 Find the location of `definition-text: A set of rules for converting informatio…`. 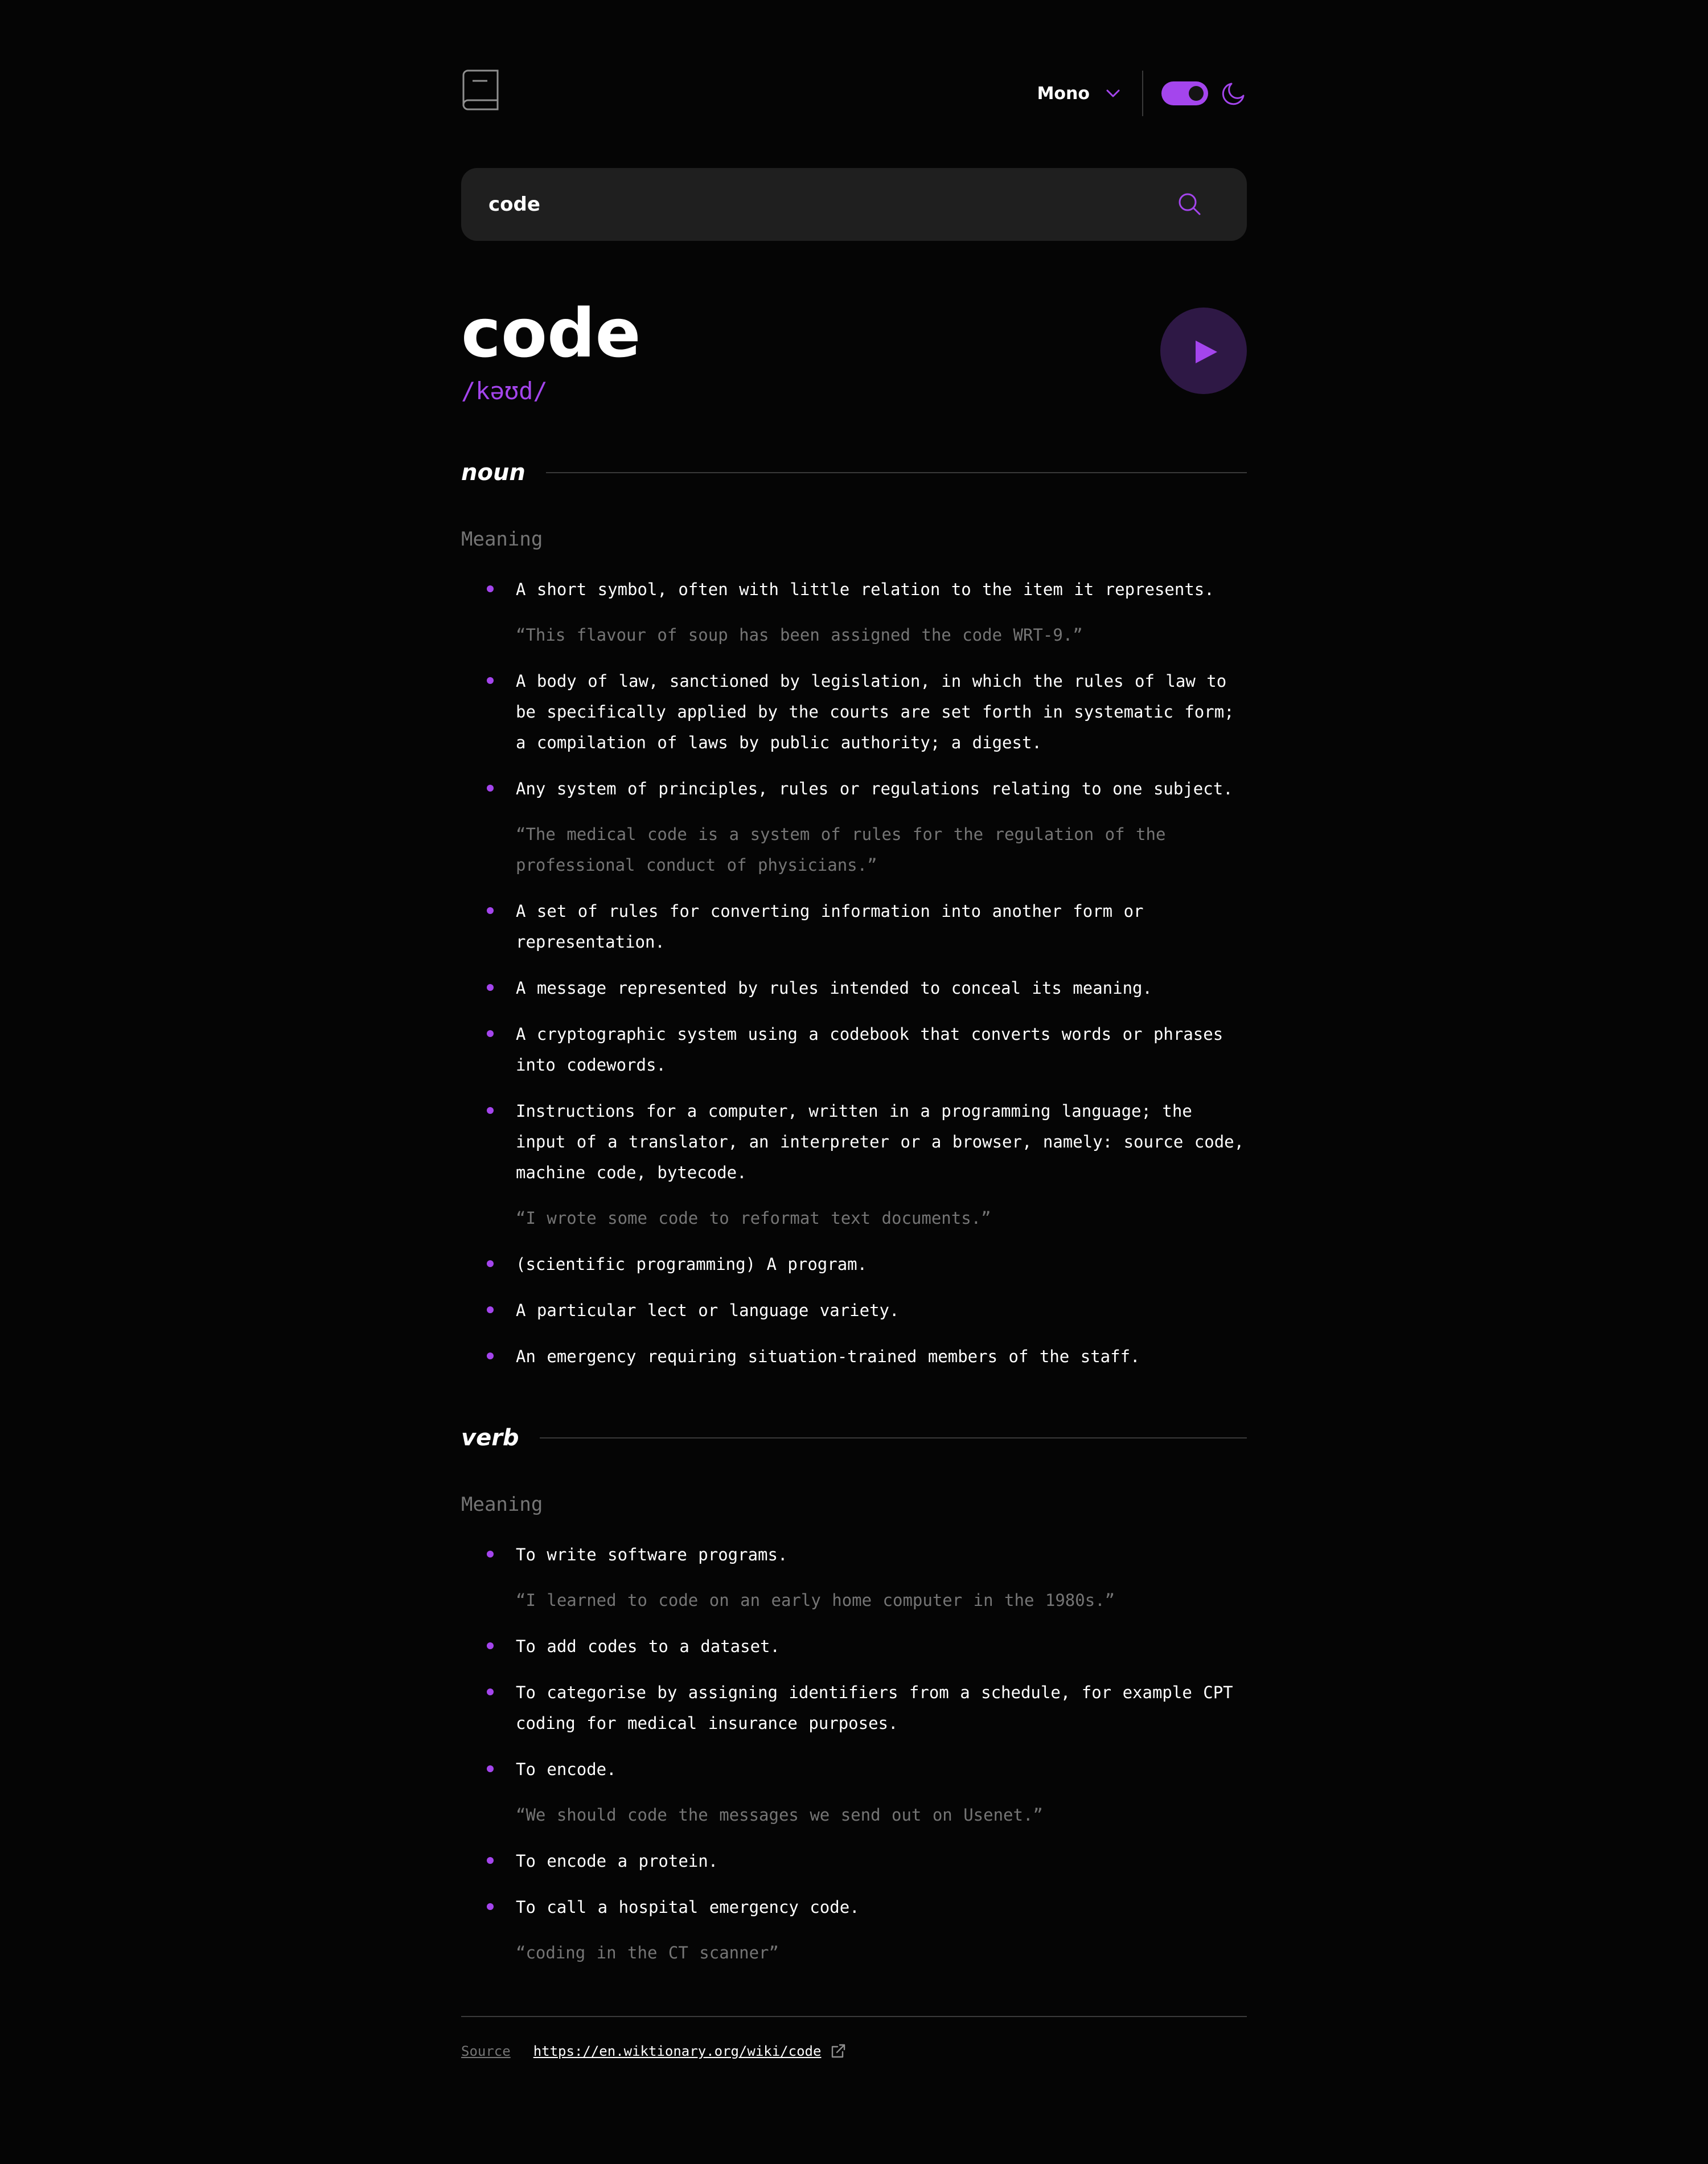

definition-text: A set of rules for converting informatio… is located at coordinates (830, 927).